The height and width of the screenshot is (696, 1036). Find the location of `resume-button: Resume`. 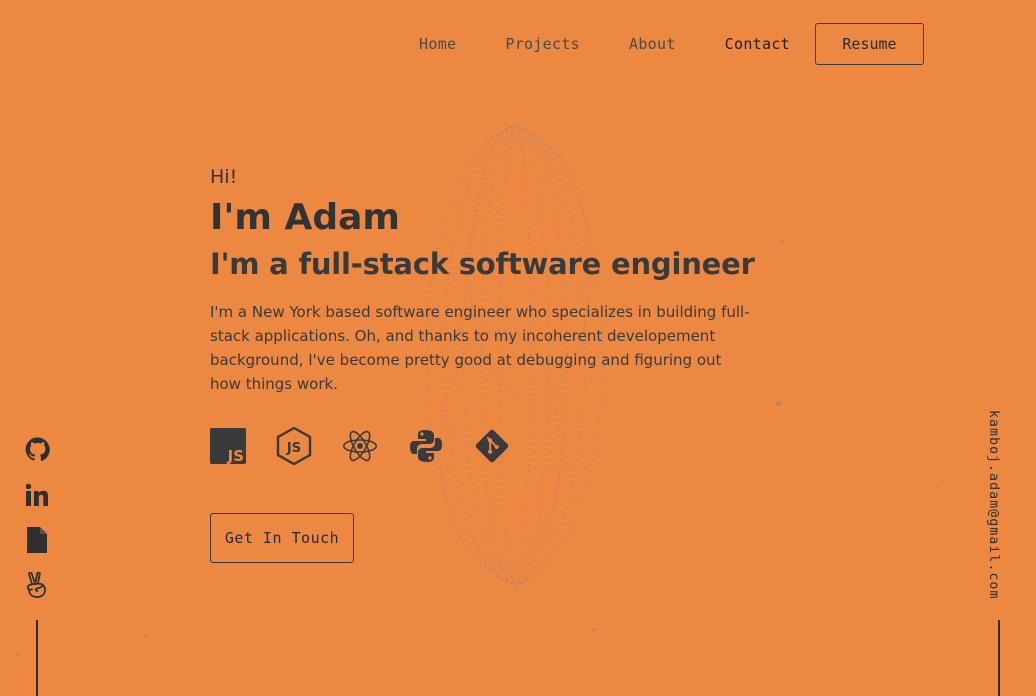

resume-button: Resume is located at coordinates (869, 44).